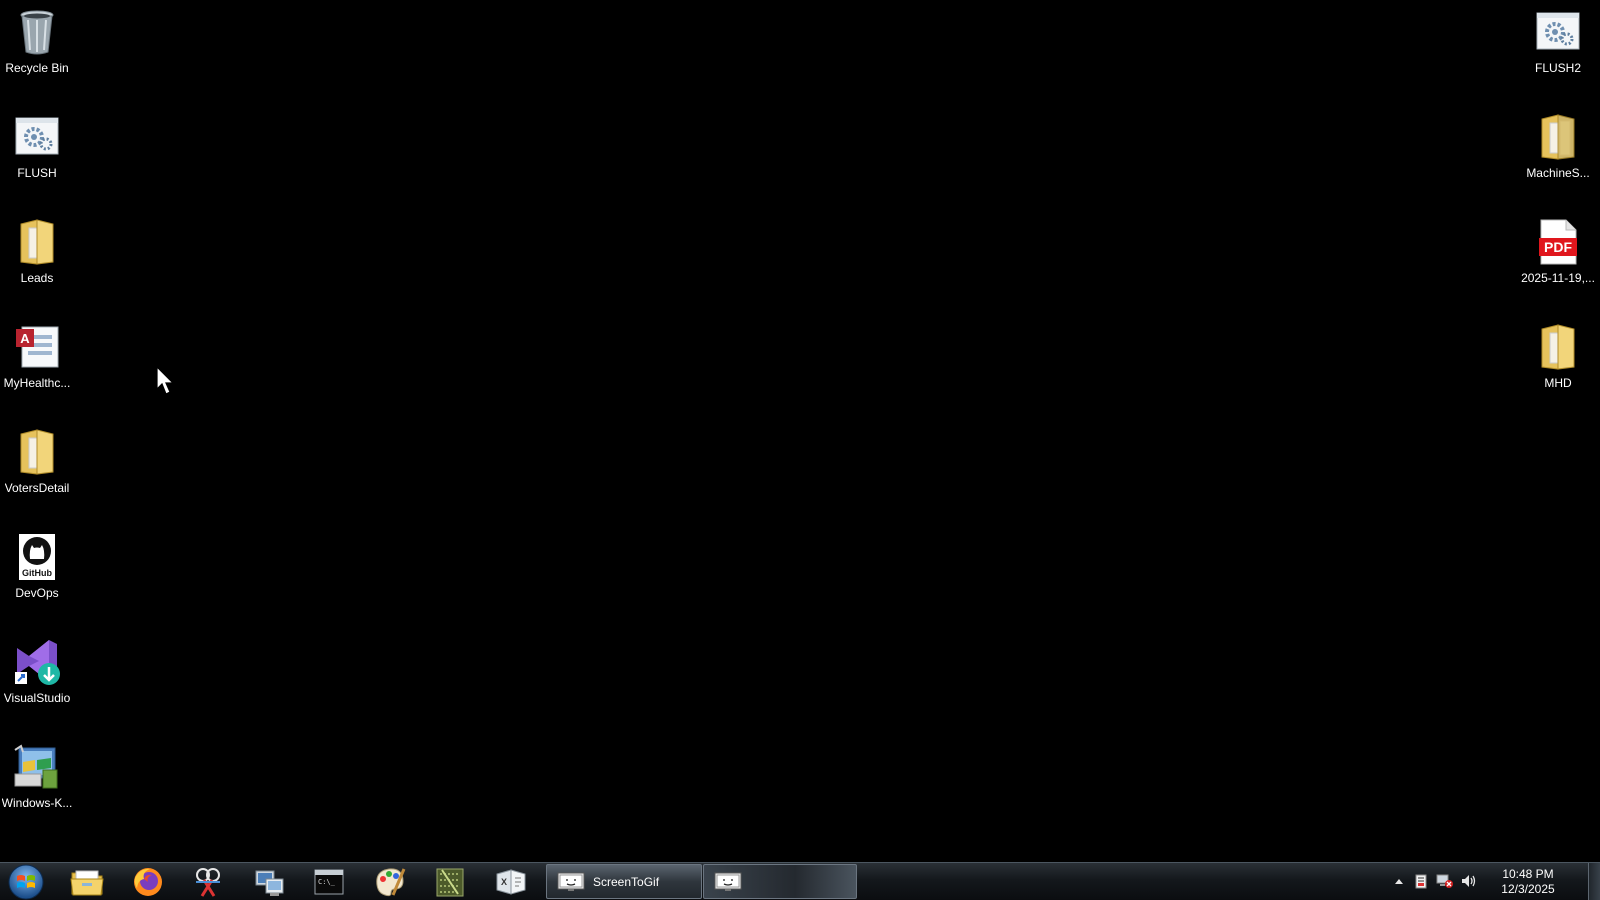  What do you see at coordinates (1594, 881) in the screenshot?
I see `show-desktop-button` at bounding box center [1594, 881].